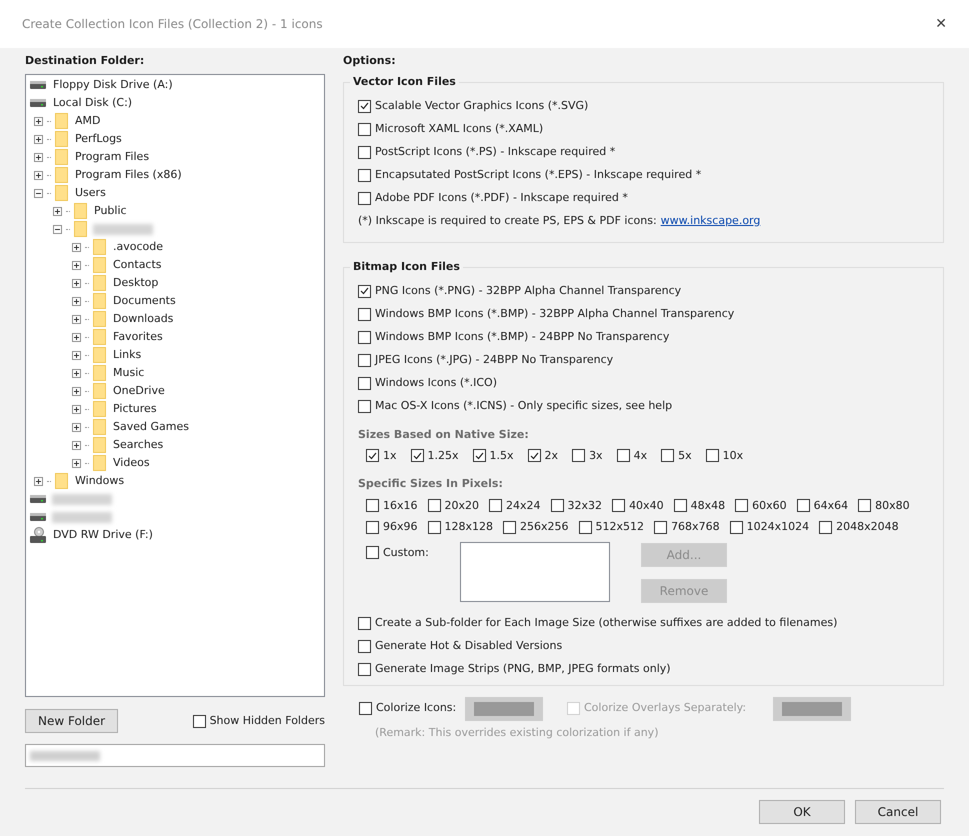  I want to click on tree-item: DVD RW Drive (F:), so click(103, 535).